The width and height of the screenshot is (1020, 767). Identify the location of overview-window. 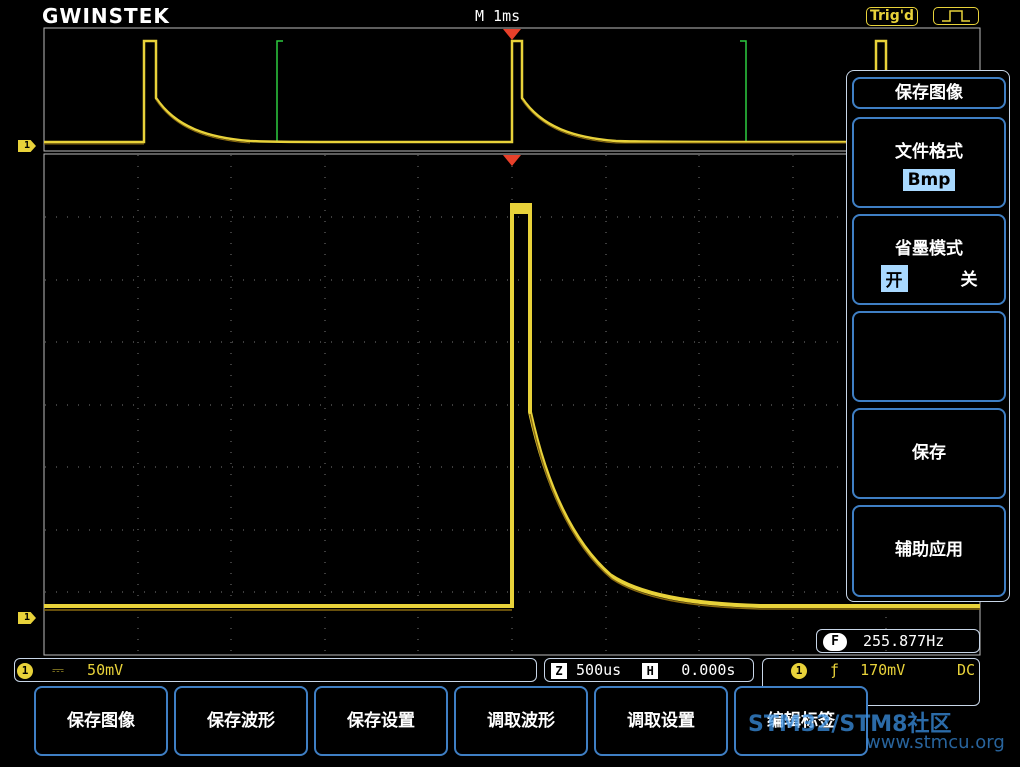
(512, 89).